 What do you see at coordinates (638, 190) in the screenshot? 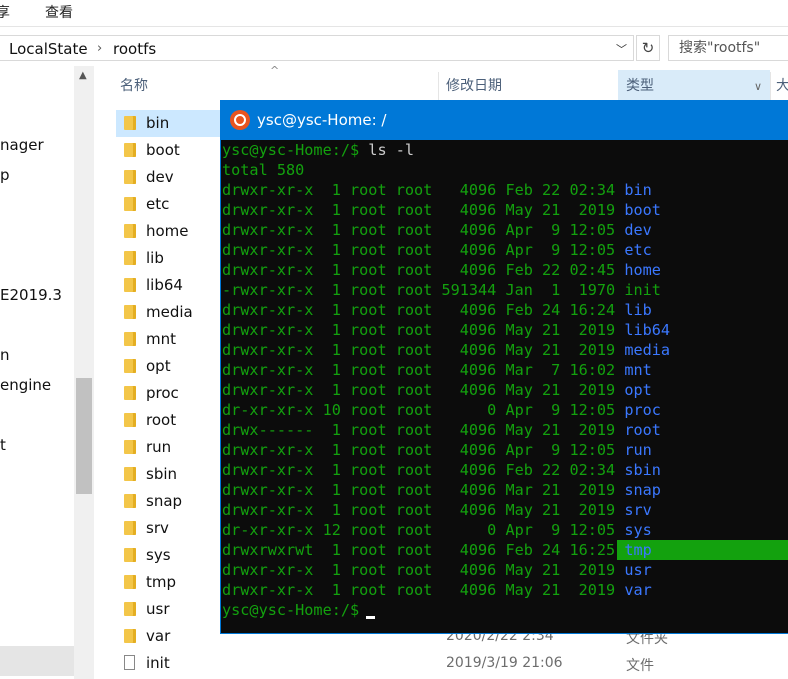
I see `entry-name: bin` at bounding box center [638, 190].